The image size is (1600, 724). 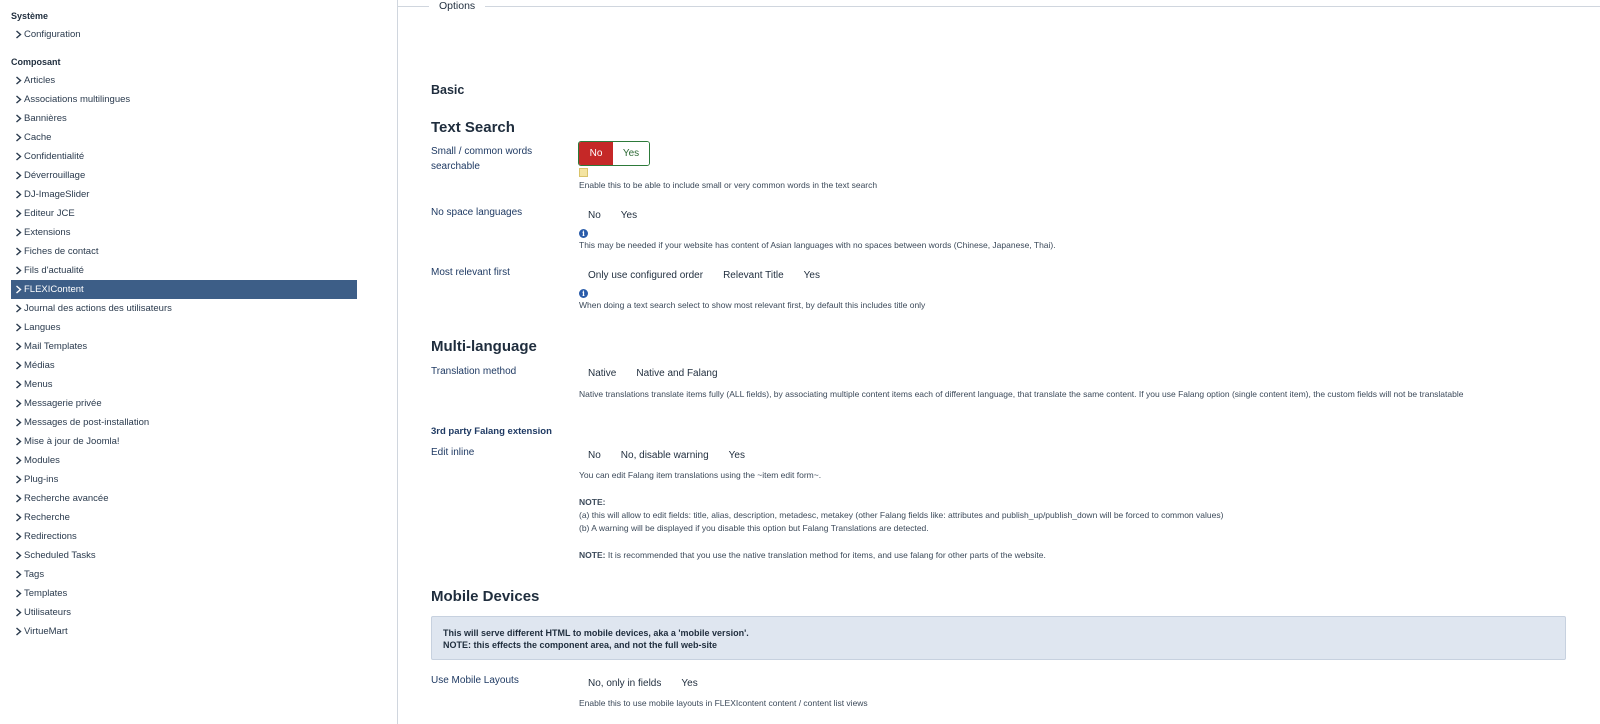 I want to click on sidebar-item-dj-imageslider: DJ-ImageSlider, so click(x=184, y=194).